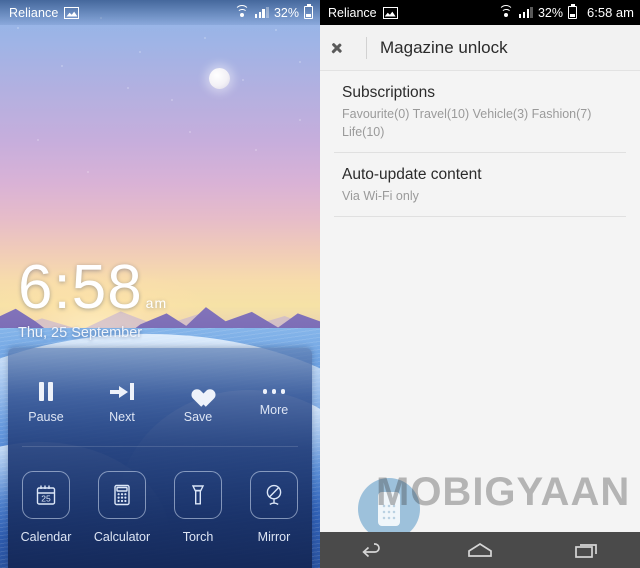  I want to click on status-icon-group: 32%, so click(273, 12).